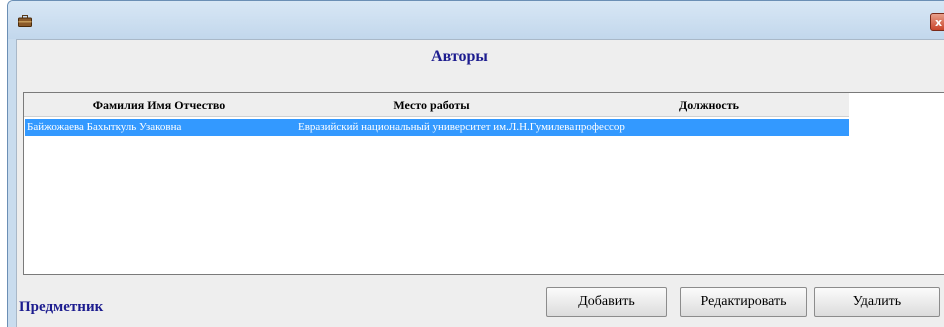 The height and width of the screenshot is (327, 944). What do you see at coordinates (600, 127) in the screenshot?
I see `cell-position: профессор` at bounding box center [600, 127].